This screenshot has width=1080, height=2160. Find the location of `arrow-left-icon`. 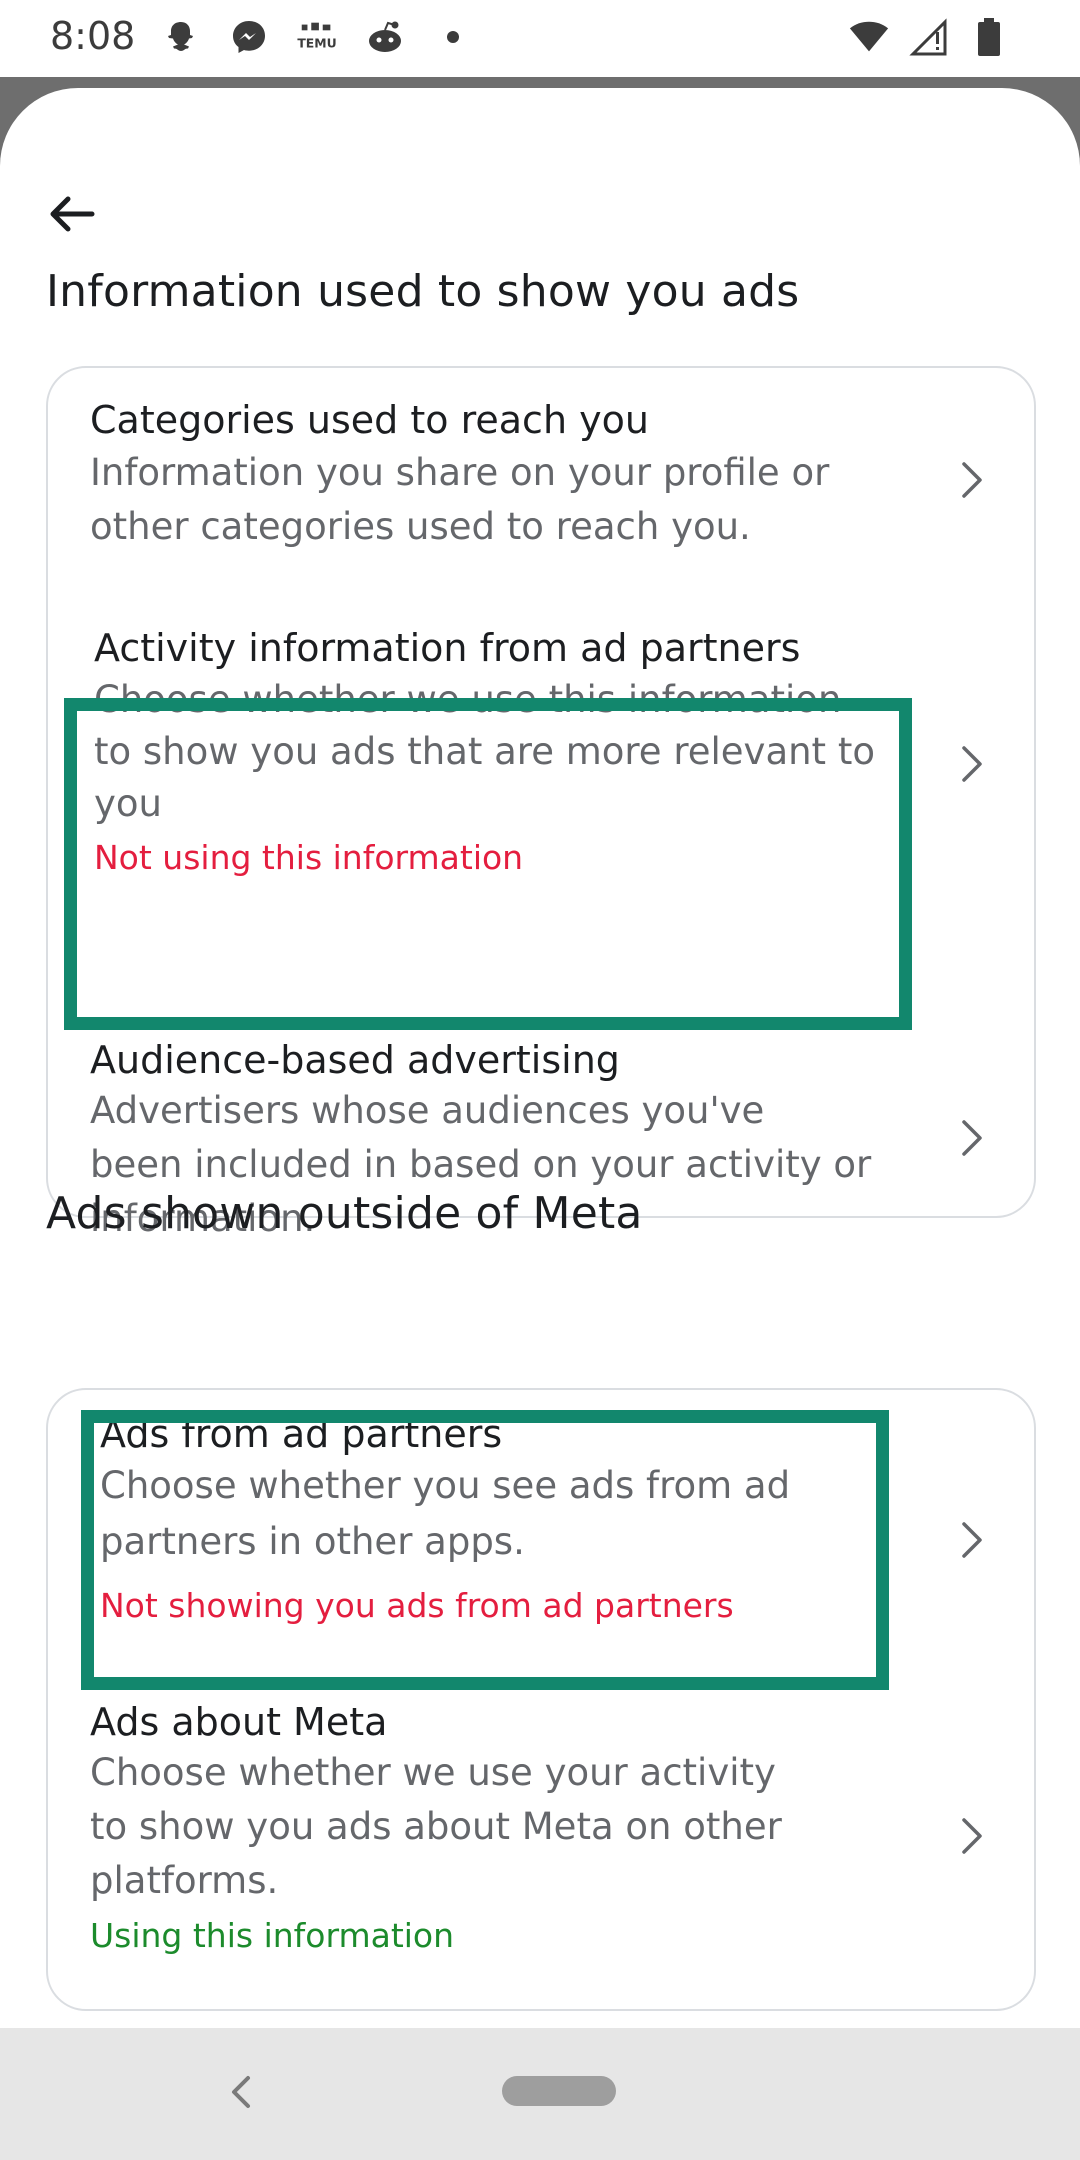

arrow-left-icon is located at coordinates (72, 214).